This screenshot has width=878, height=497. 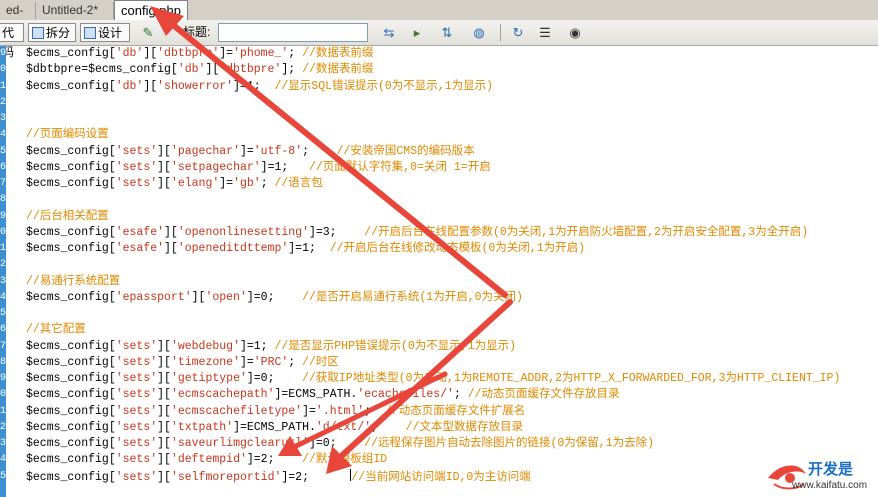 I want to click on code-comment: //时区, so click(x=320, y=362).